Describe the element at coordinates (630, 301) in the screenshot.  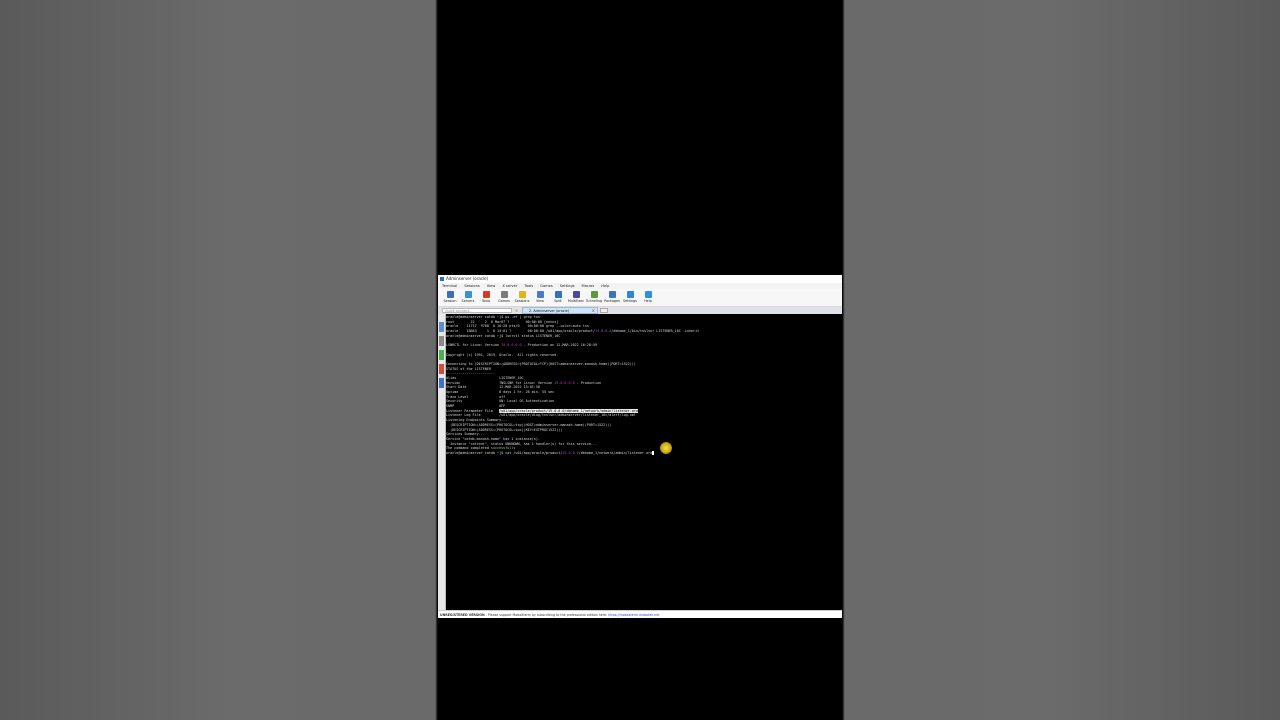
I see `toolbar-button-label: Settings` at that location.